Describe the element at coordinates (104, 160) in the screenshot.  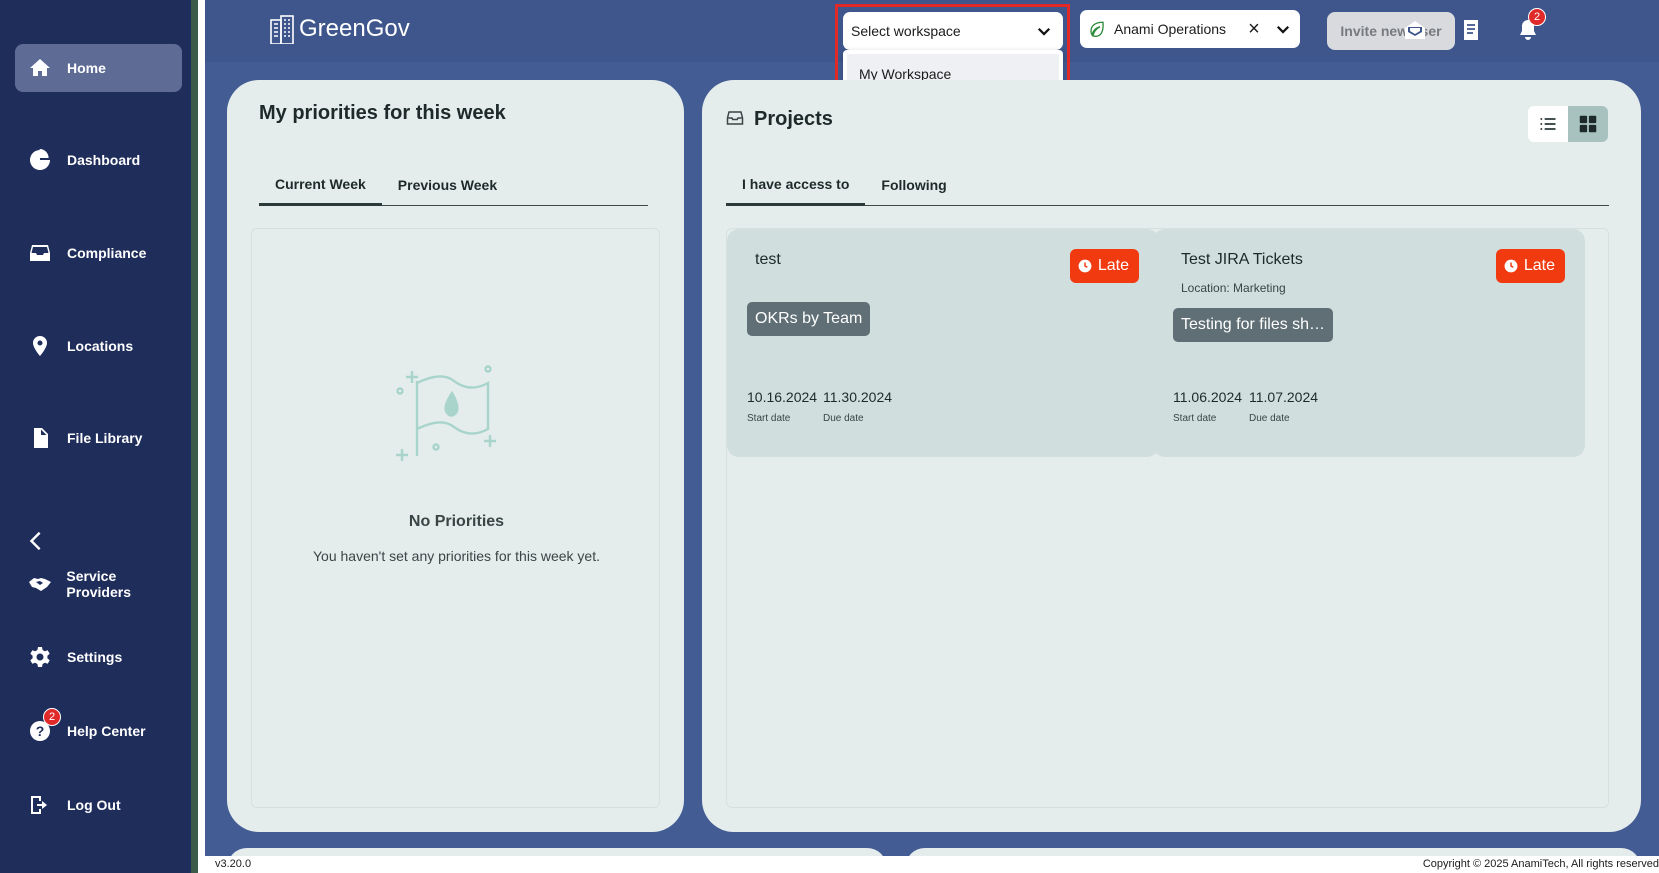
I see `sidebar-item-label: Dashboard` at that location.